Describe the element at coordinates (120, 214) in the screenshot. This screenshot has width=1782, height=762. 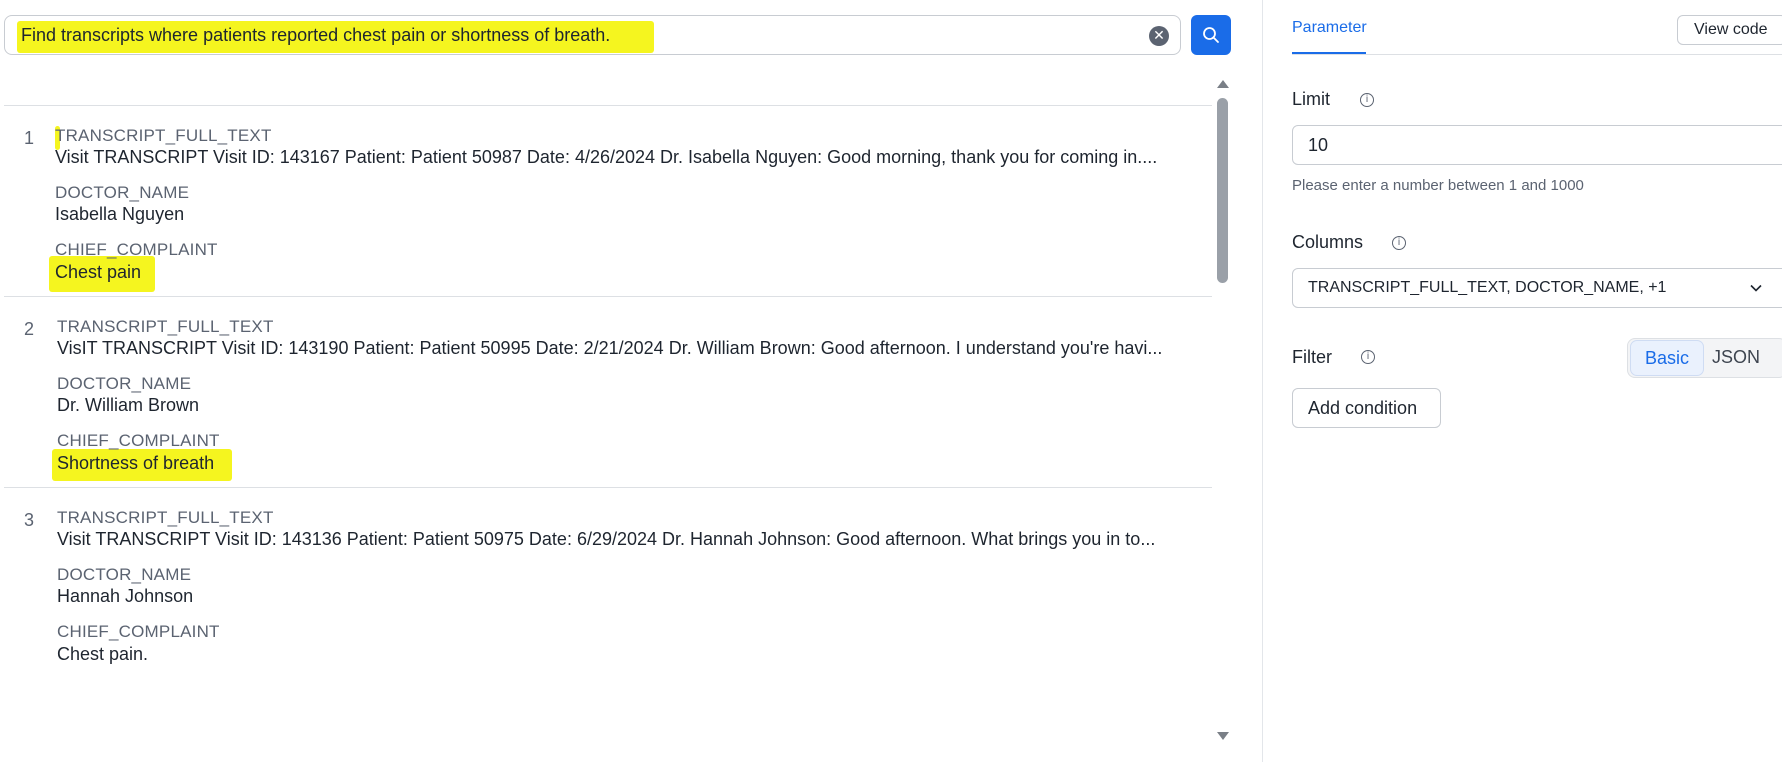
I see `field-value-doctor: Isabella Nguyen` at that location.